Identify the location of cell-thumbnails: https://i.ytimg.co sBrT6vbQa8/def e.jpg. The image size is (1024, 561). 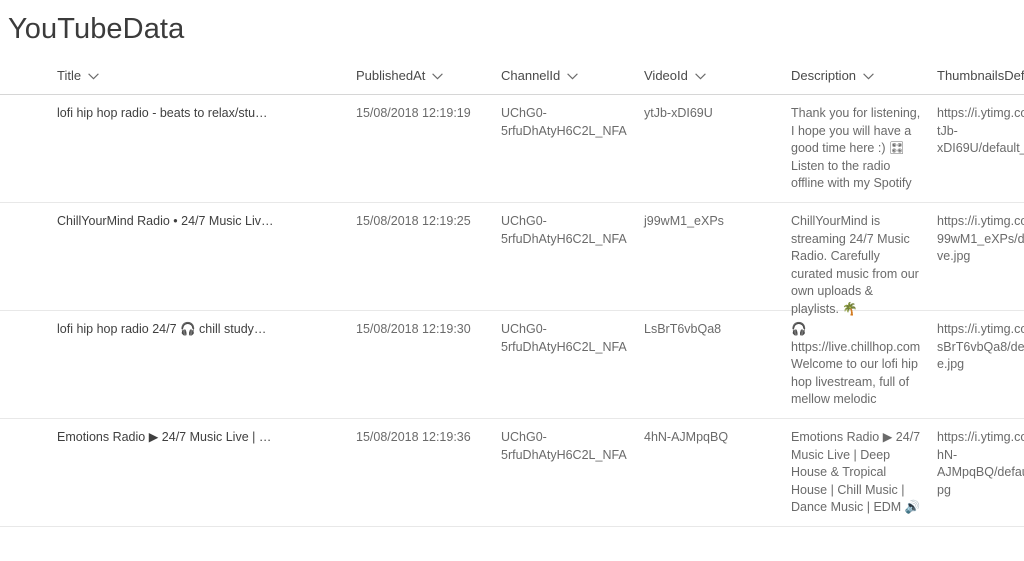
(980, 347).